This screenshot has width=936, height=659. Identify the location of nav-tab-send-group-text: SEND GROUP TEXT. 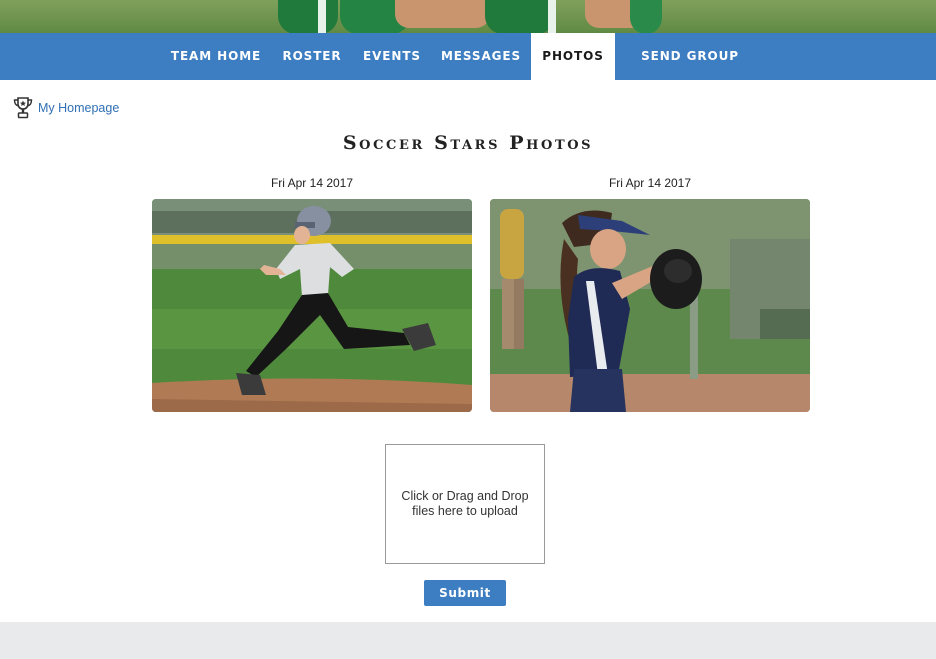
(690, 71).